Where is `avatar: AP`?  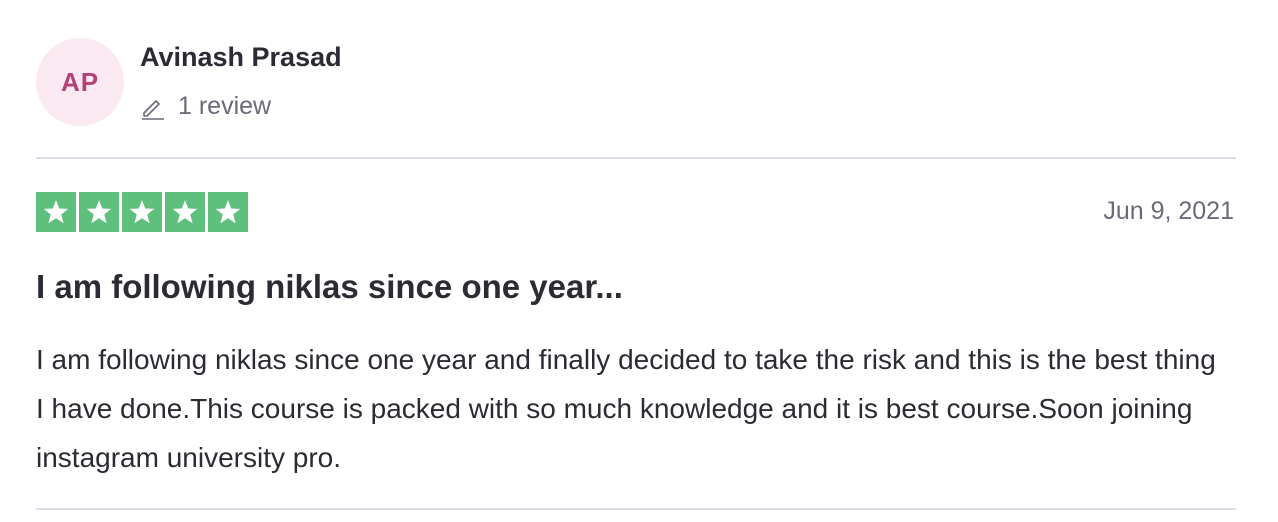
avatar: AP is located at coordinates (80, 82).